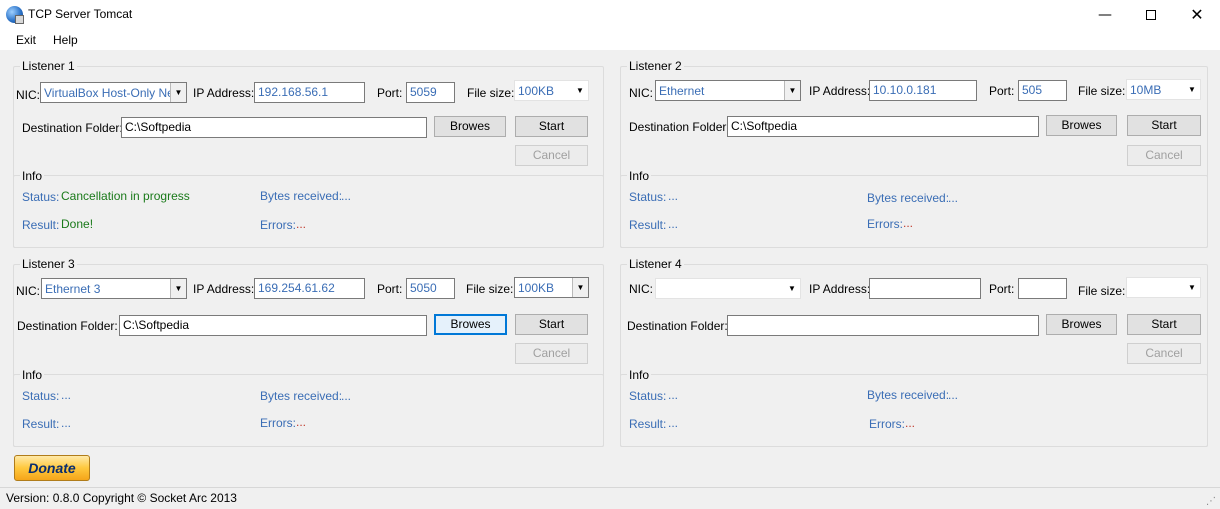 The image size is (1220, 509). Describe the element at coordinates (639, 375) in the screenshot. I see `listener-4-info-title: Info` at that location.